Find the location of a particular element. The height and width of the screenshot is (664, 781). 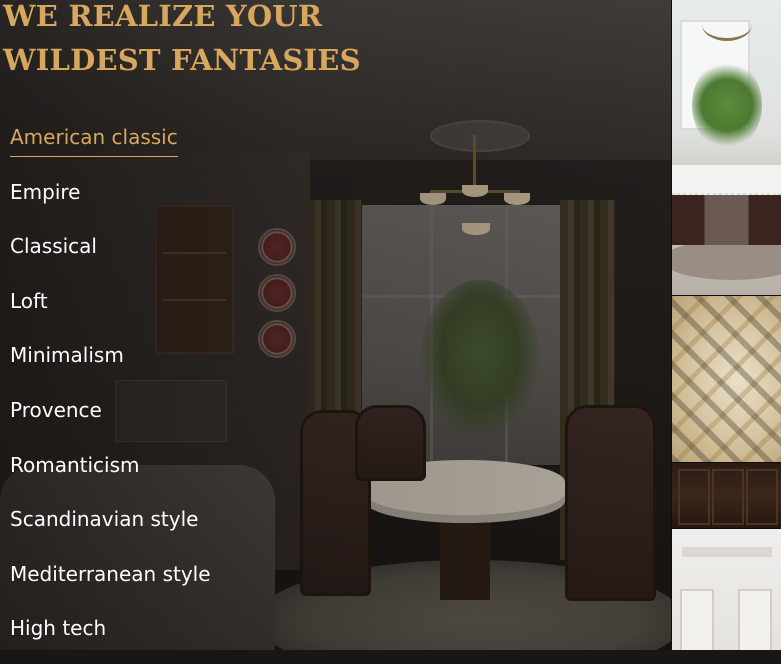

style-item-label: American classic is located at coordinates (94, 139).